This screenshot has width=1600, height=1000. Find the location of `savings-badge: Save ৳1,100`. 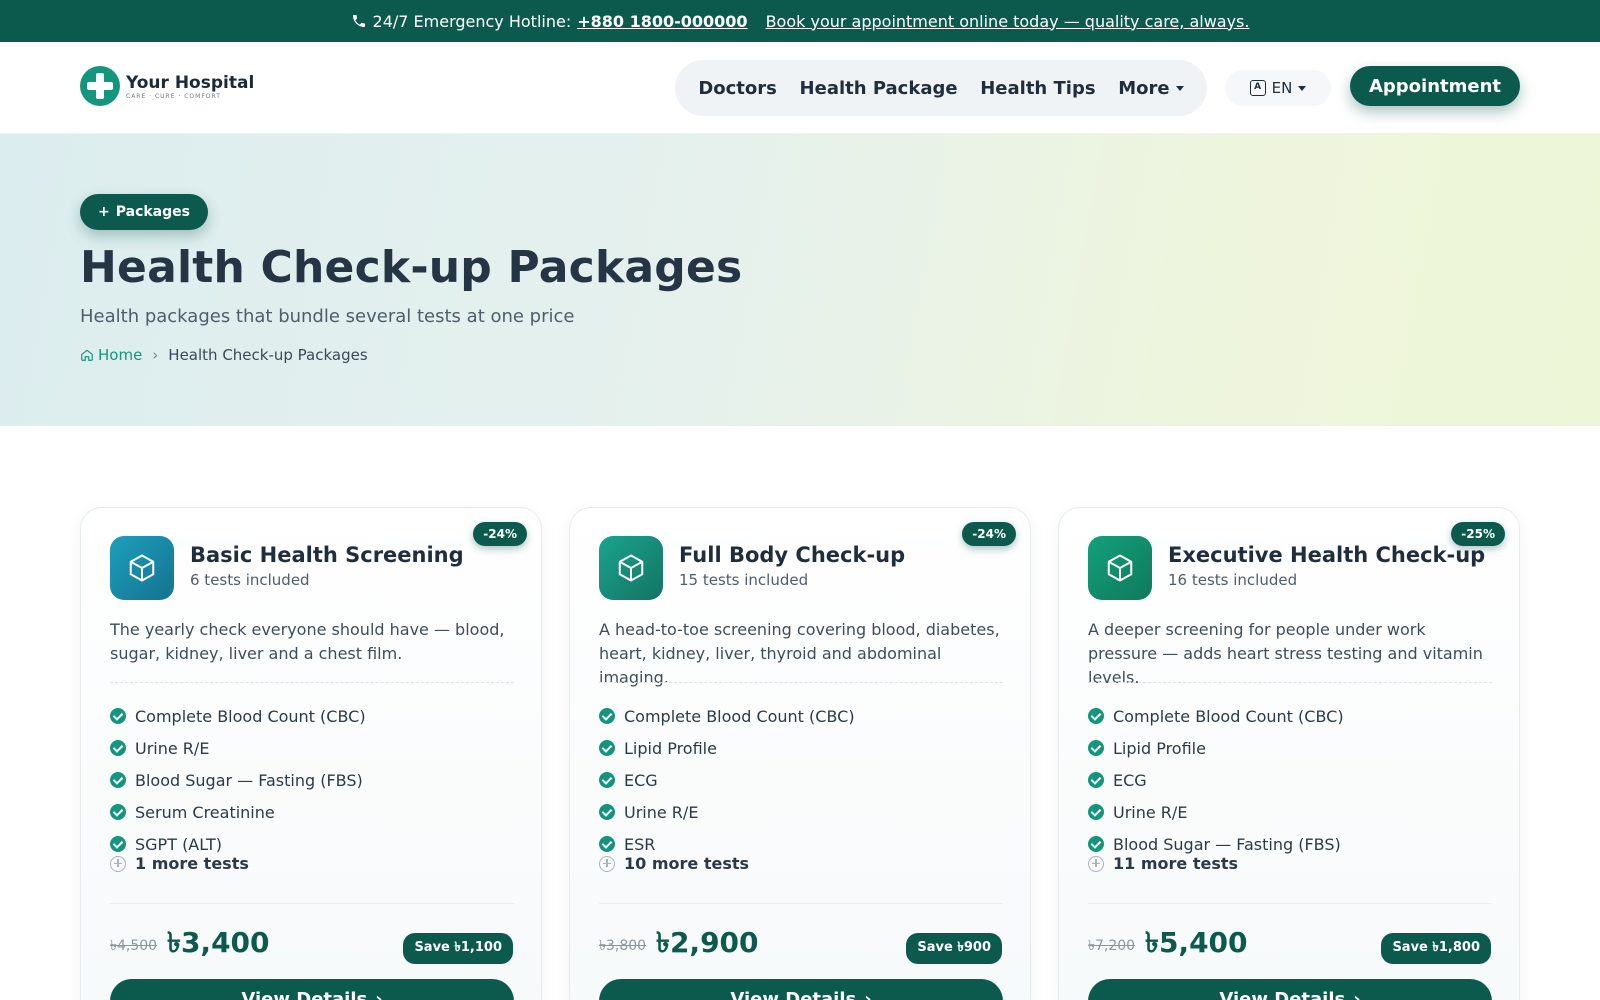

savings-badge: Save ৳1,100 is located at coordinates (458, 948).